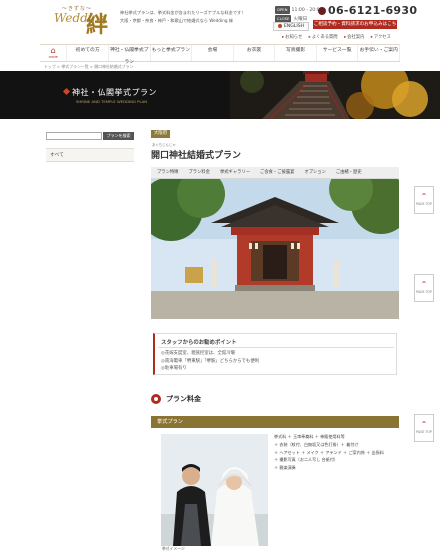 This screenshot has height=560, width=440. What do you see at coordinates (235, 172) in the screenshot?
I see `tab-gallery: 挙式ギャラリー` at bounding box center [235, 172].